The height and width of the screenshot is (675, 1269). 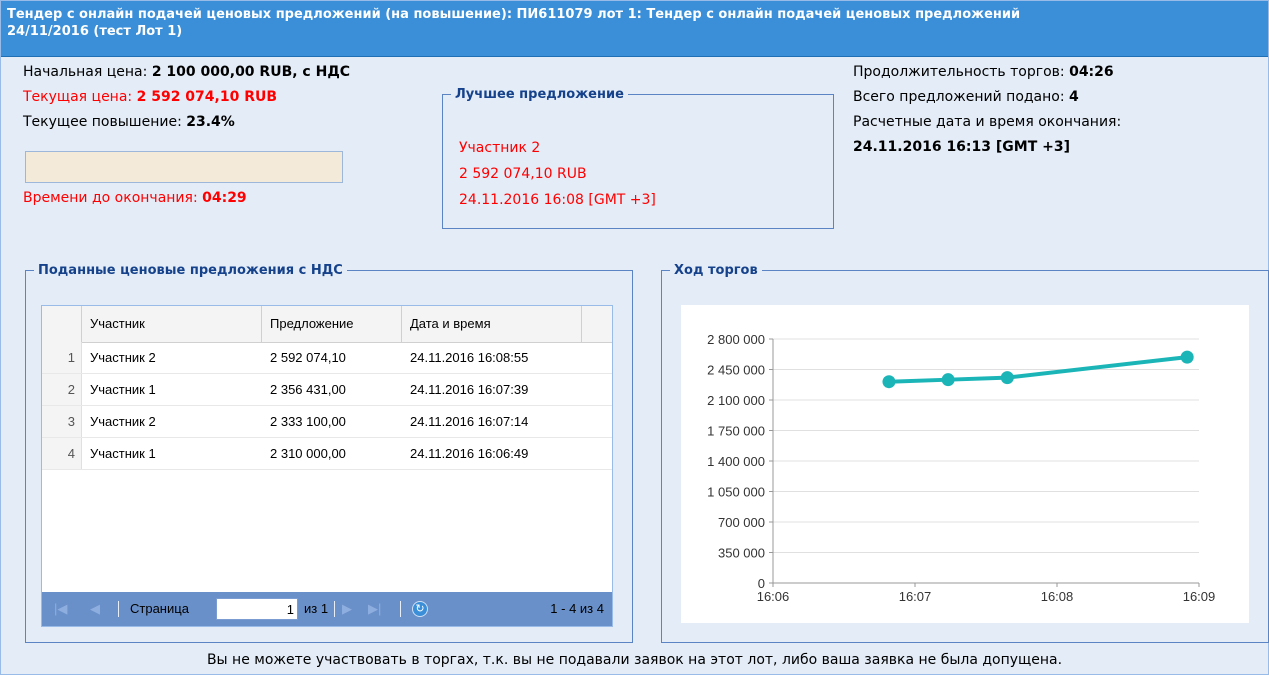 I want to click on best-offer-datetime: 24.11.2016 16:08 [GMT +3], so click(x=557, y=200).